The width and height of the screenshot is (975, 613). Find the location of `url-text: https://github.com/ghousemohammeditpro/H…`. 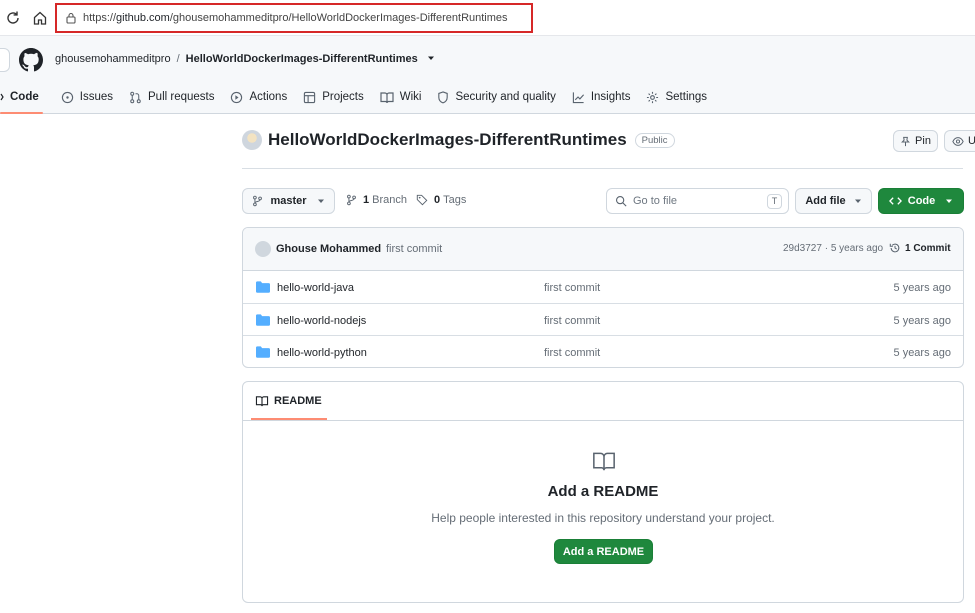

url-text: https://github.com/ghousemohammeditpro/H… is located at coordinates (295, 18).